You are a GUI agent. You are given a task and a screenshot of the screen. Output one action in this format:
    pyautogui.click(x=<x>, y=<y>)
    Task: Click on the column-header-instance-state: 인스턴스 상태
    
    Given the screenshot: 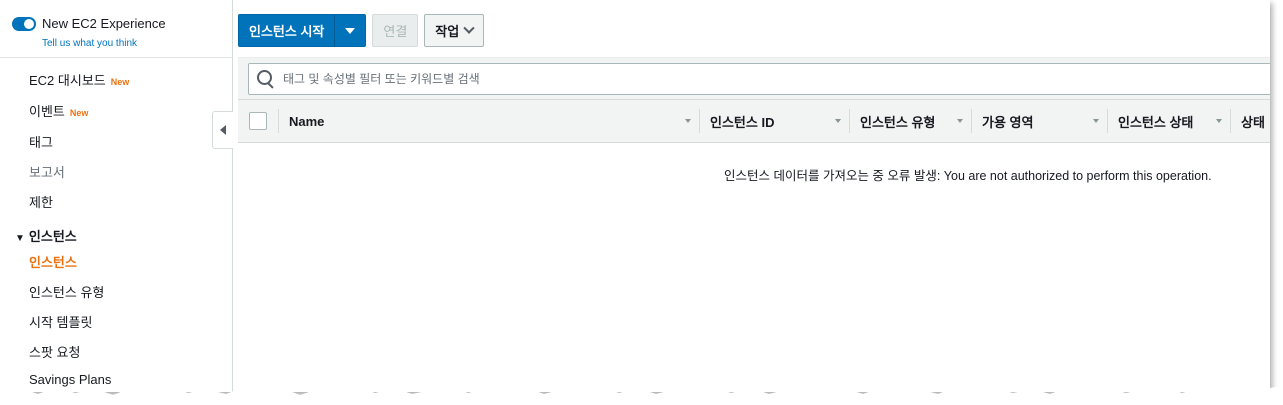 What is the action you would take?
    pyautogui.click(x=1155, y=121)
    